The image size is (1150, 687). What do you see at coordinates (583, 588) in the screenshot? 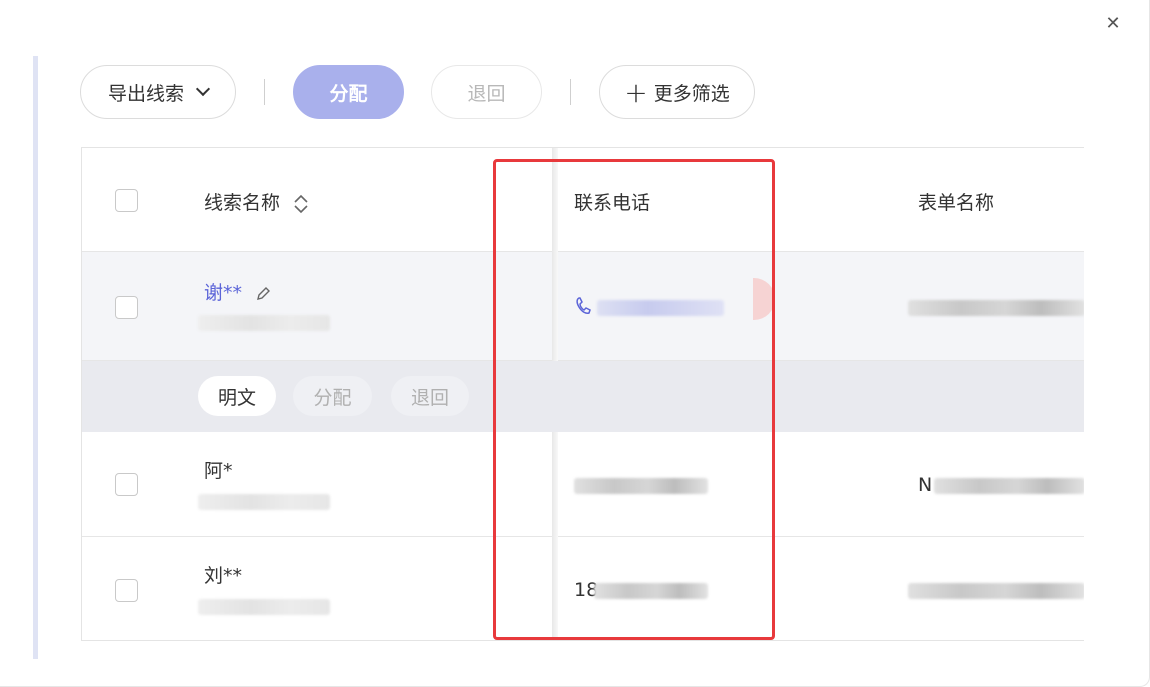
I see `table-row: 刘** 18` at bounding box center [583, 588].